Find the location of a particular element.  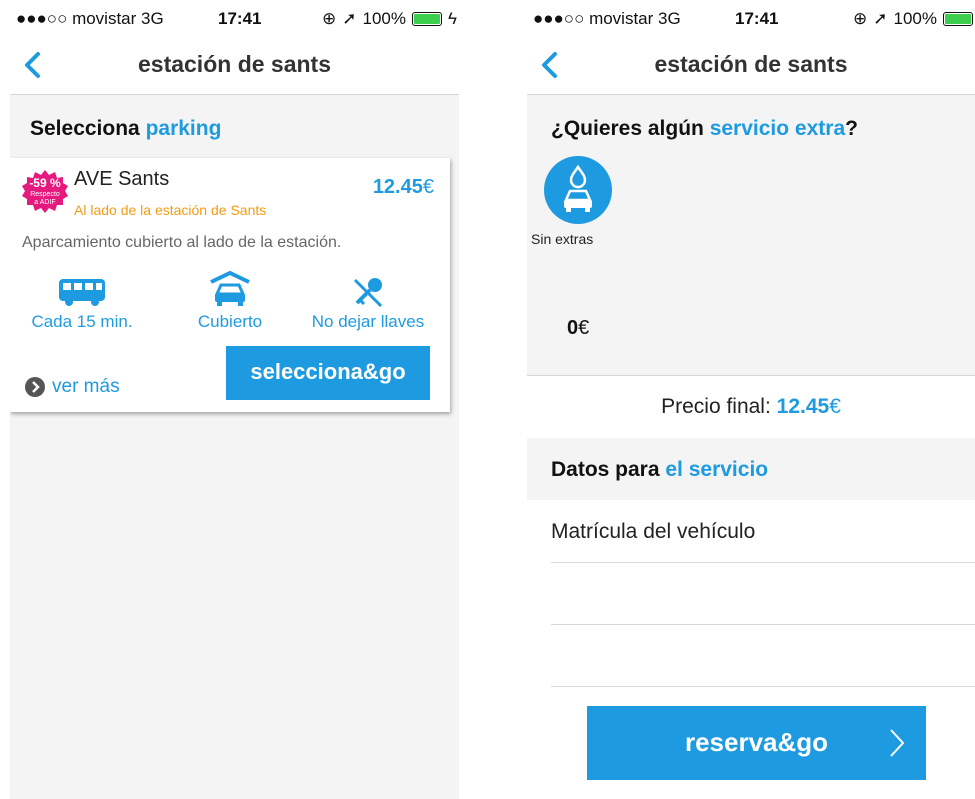

amenity-keys: No dejar llaves is located at coordinates (368, 304).